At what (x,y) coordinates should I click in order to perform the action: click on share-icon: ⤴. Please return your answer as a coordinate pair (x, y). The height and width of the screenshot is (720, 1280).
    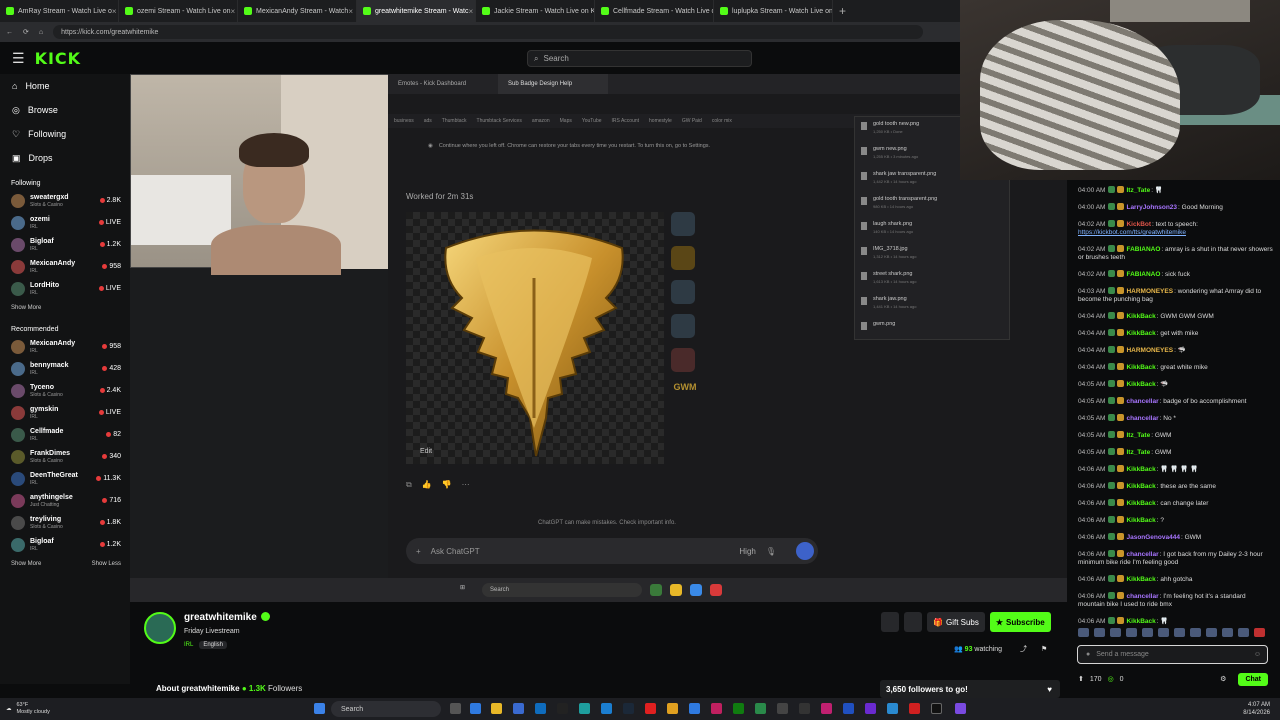
    Looking at the image, I should click on (1023, 649).